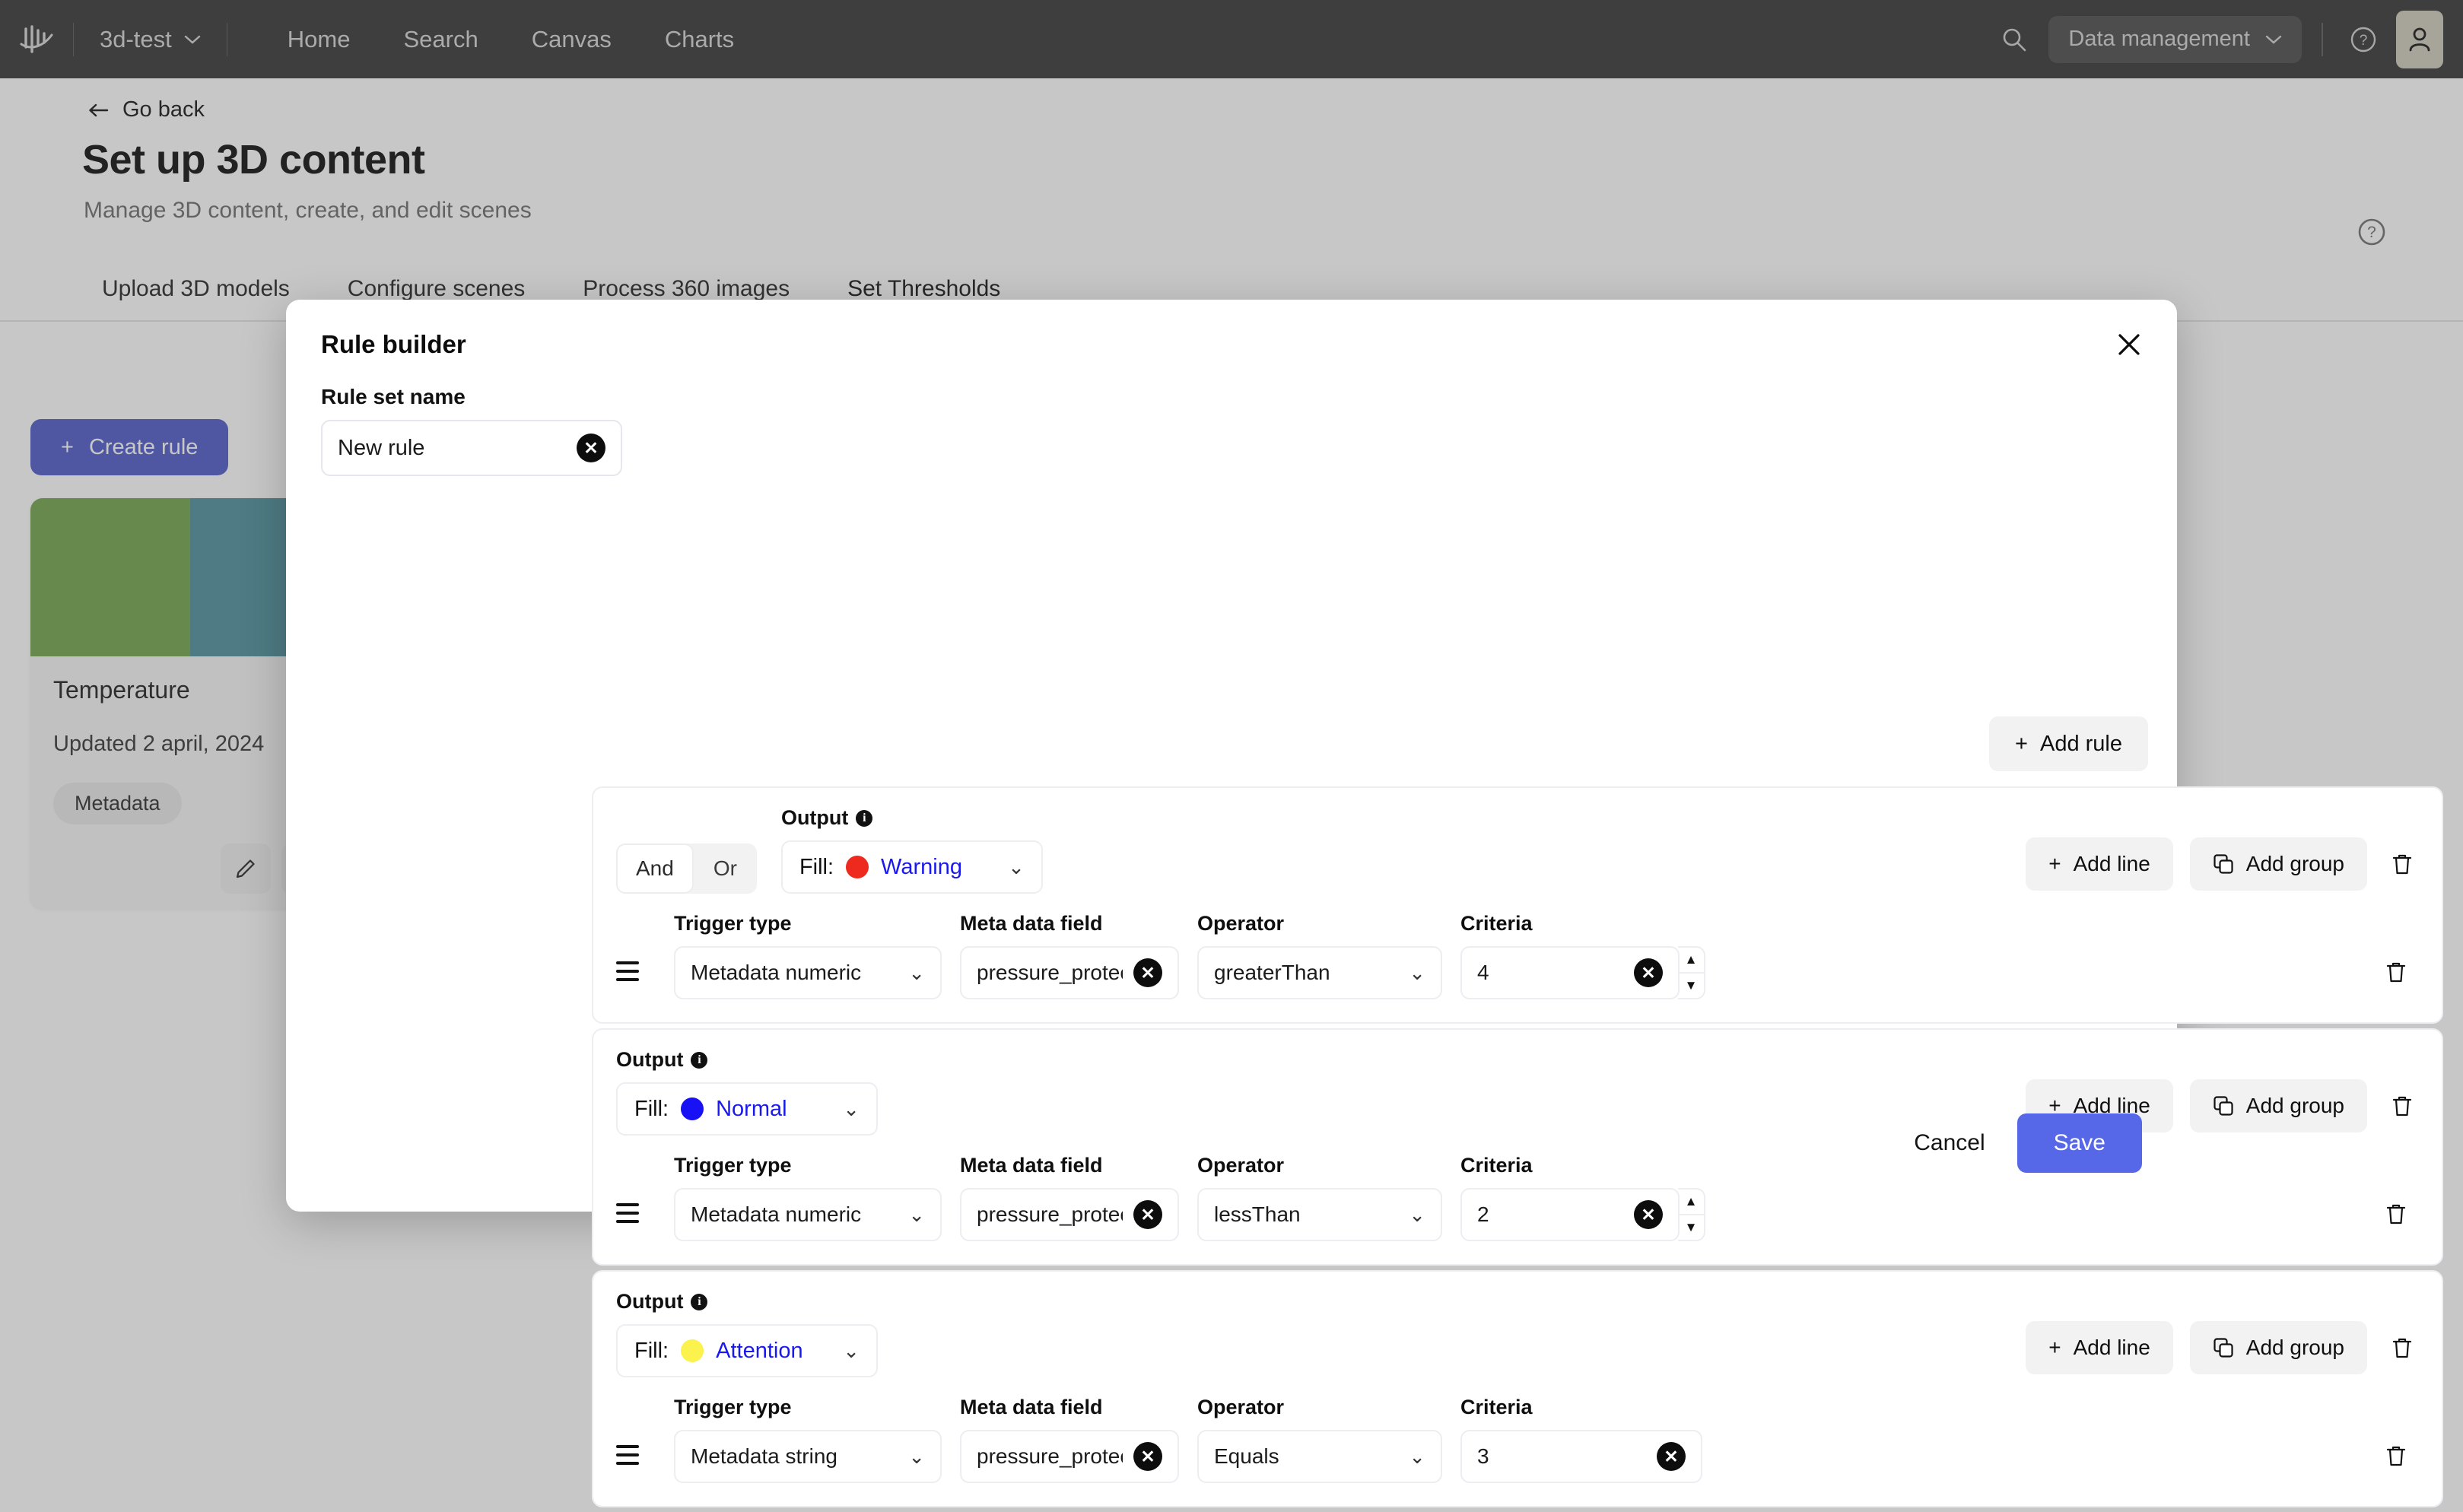  I want to click on output-column: Output i Fill: Warning ⌄, so click(911, 852).